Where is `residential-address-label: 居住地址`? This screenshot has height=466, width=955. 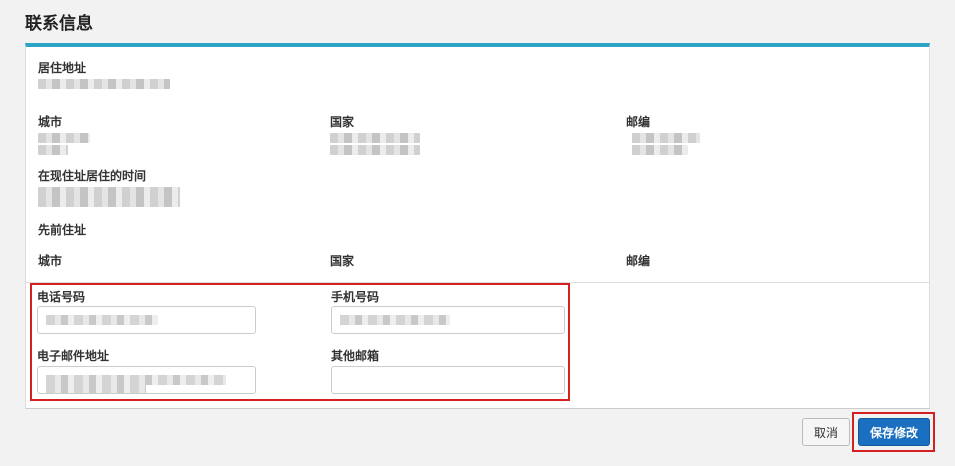 residential-address-label: 居住地址 is located at coordinates (62, 68).